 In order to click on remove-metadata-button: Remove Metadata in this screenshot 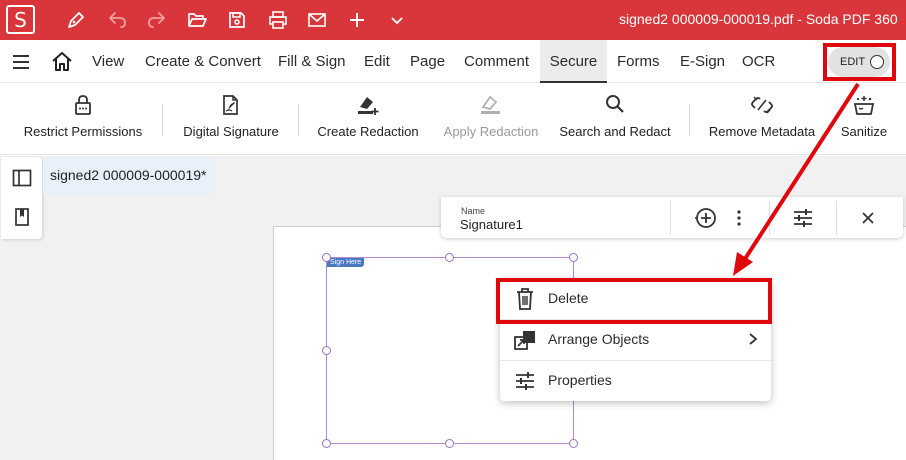, I will do `click(762, 119)`.